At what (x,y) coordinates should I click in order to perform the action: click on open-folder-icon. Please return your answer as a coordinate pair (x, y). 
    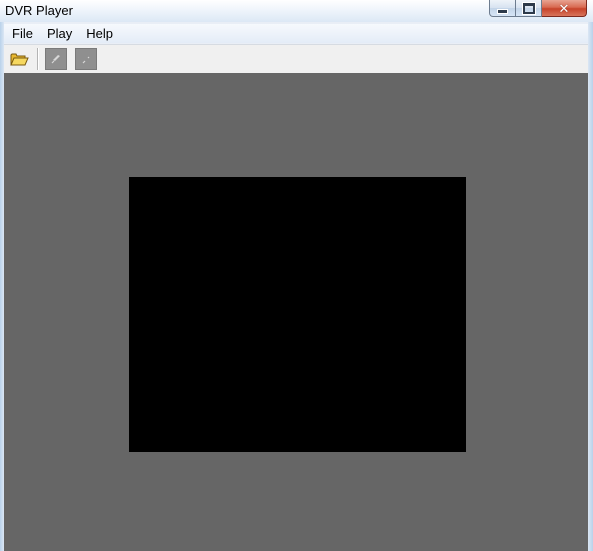
    Looking at the image, I should click on (19, 59).